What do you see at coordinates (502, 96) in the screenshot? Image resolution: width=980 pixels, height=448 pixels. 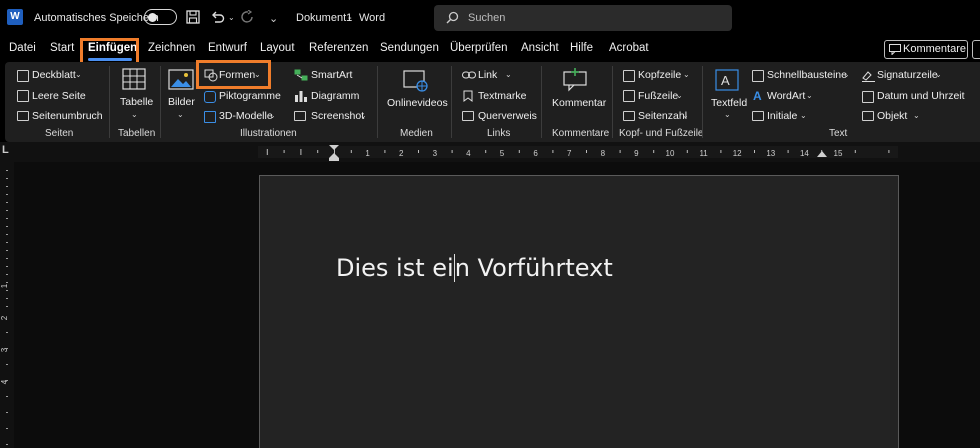 I see `textmarke-button: Textmarke` at bounding box center [502, 96].